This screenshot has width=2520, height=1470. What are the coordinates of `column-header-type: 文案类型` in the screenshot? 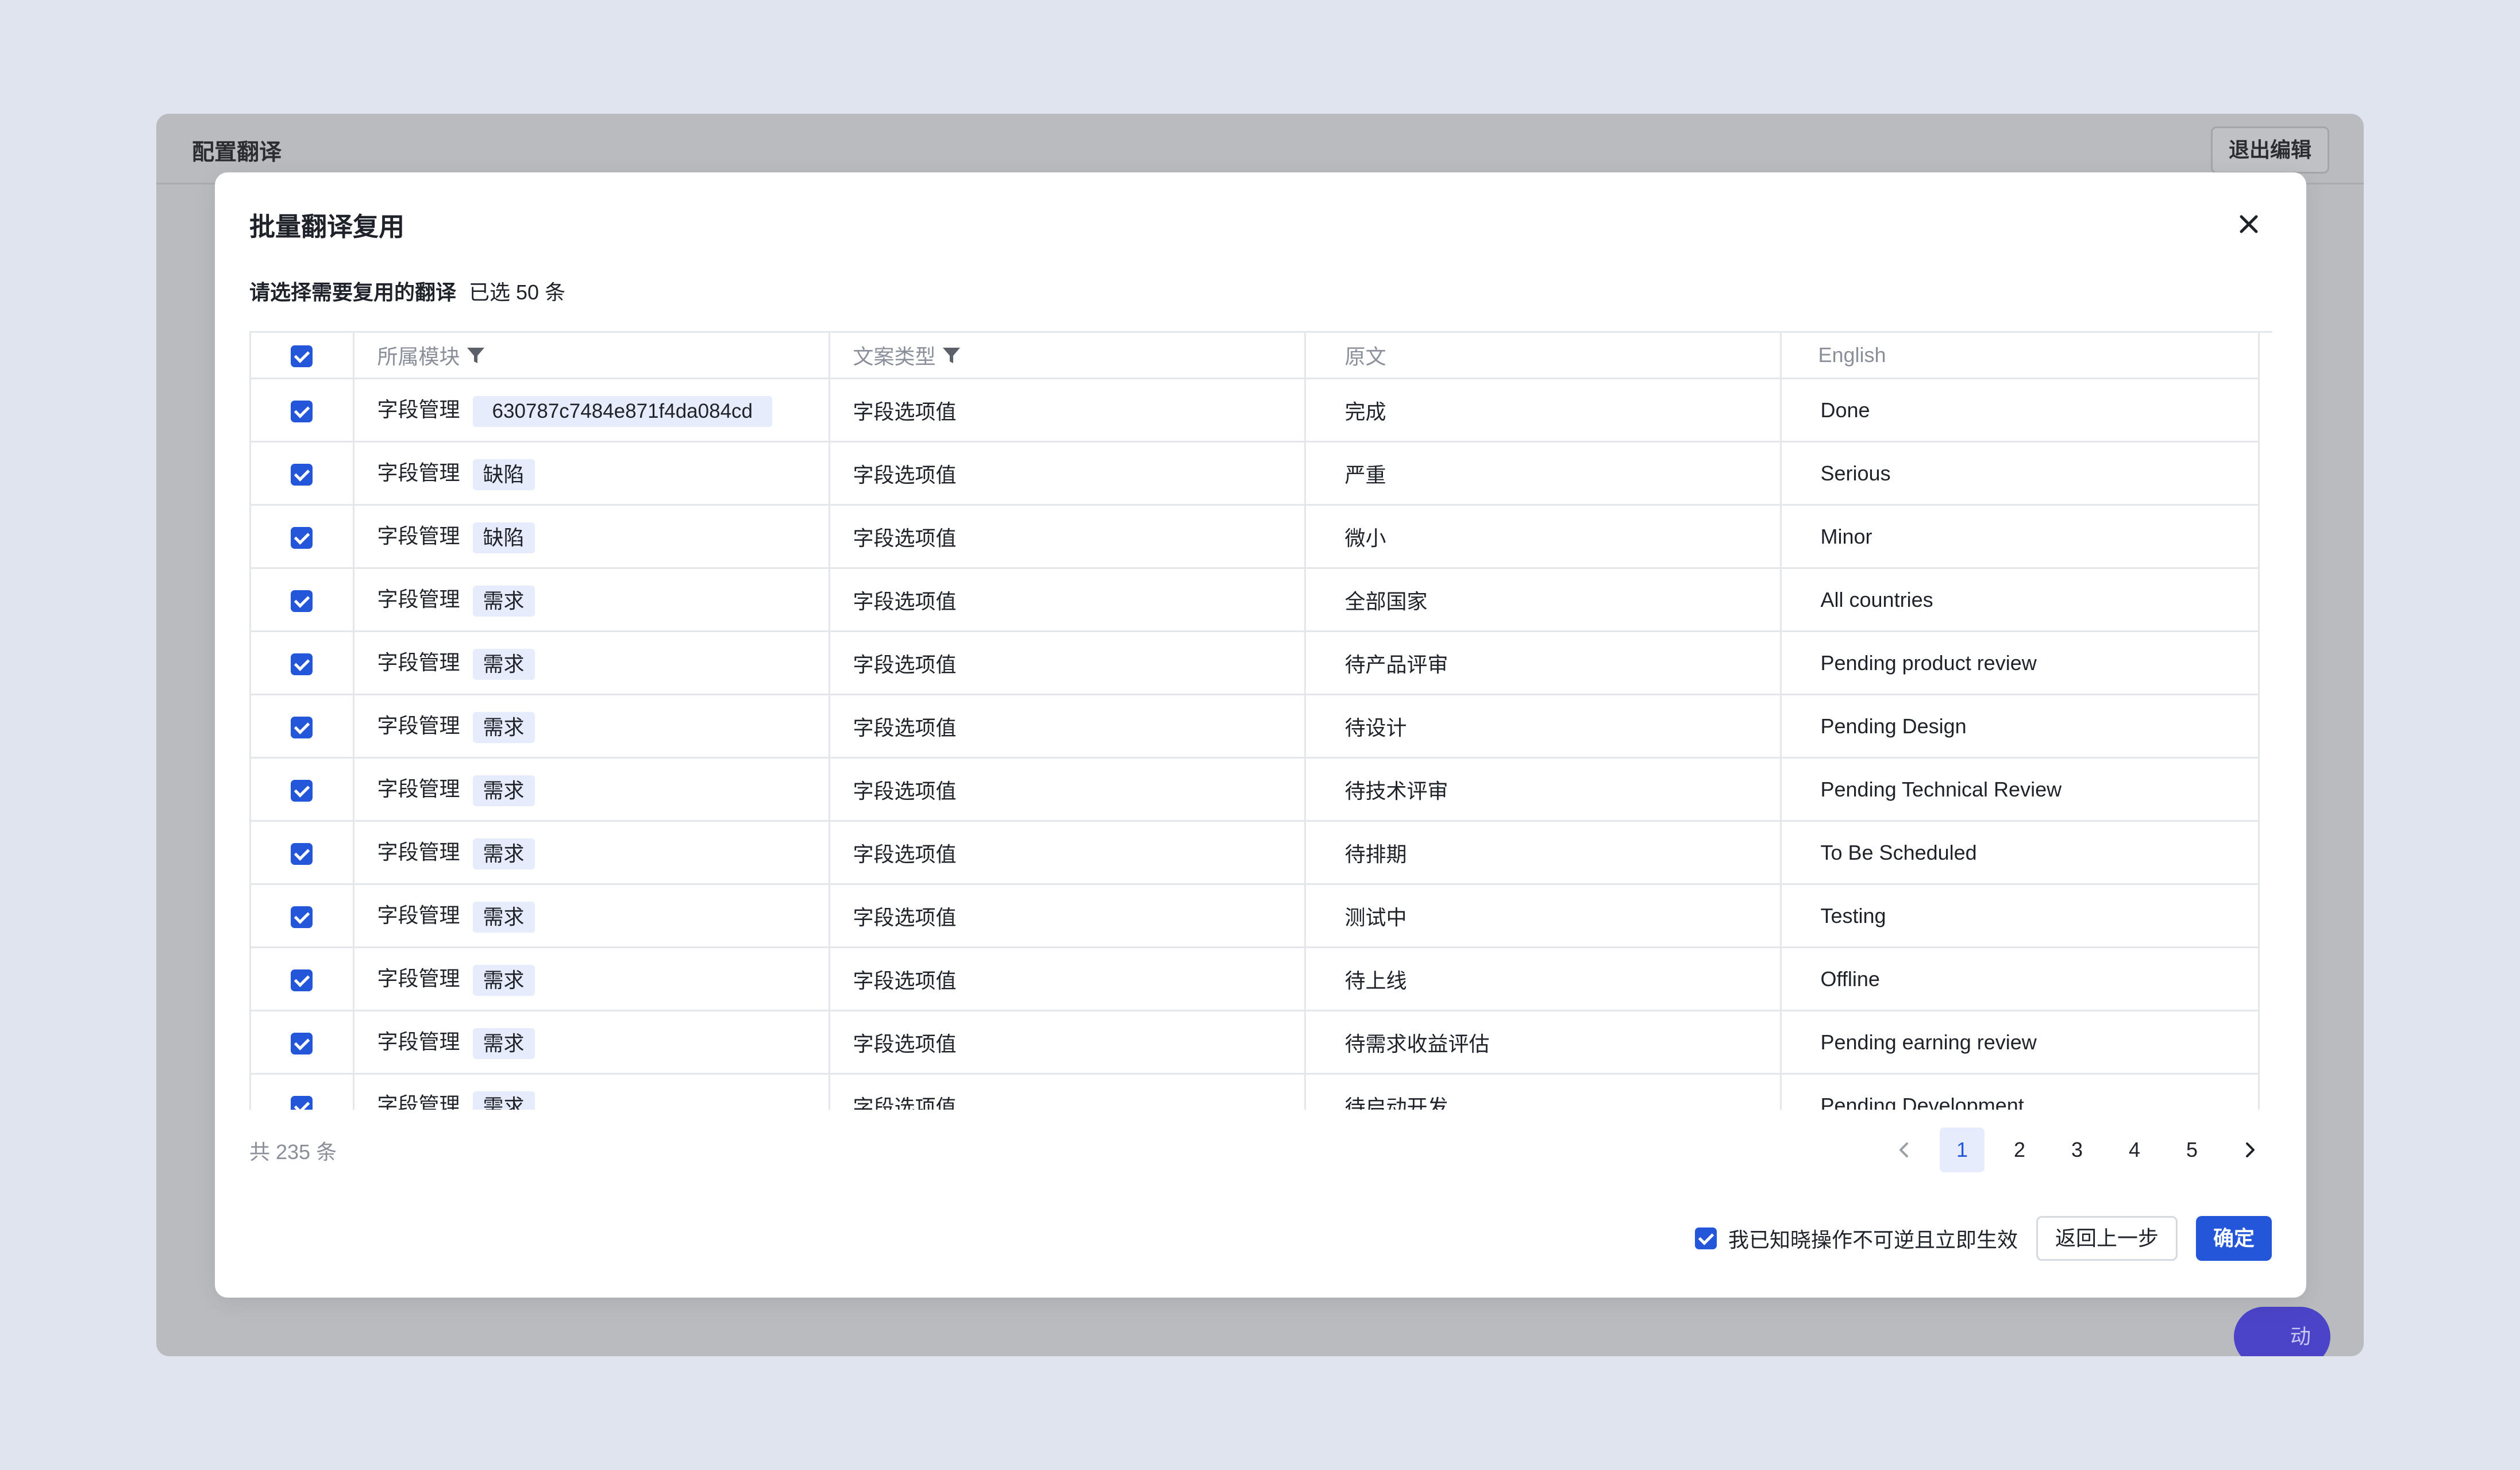 It's located at (1067, 356).